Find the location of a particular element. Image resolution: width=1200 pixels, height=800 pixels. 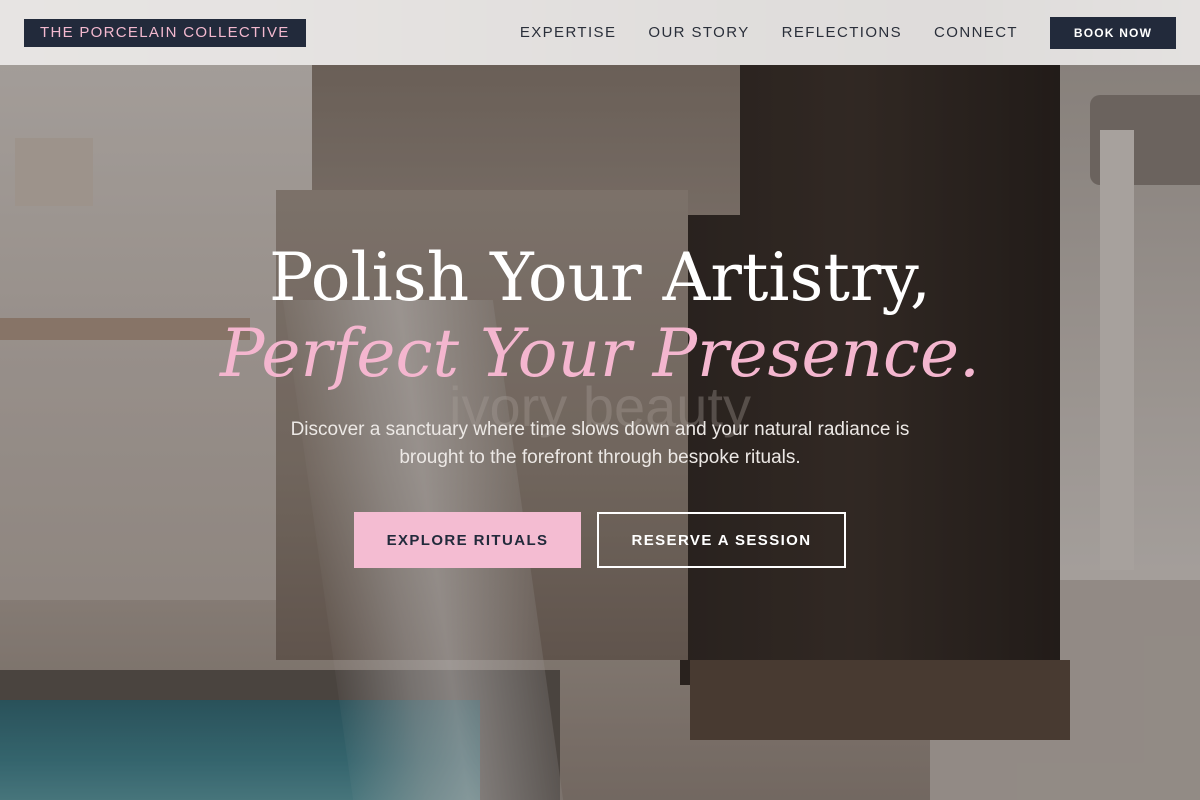

book-now-button: BOOK NOW is located at coordinates (1113, 32).